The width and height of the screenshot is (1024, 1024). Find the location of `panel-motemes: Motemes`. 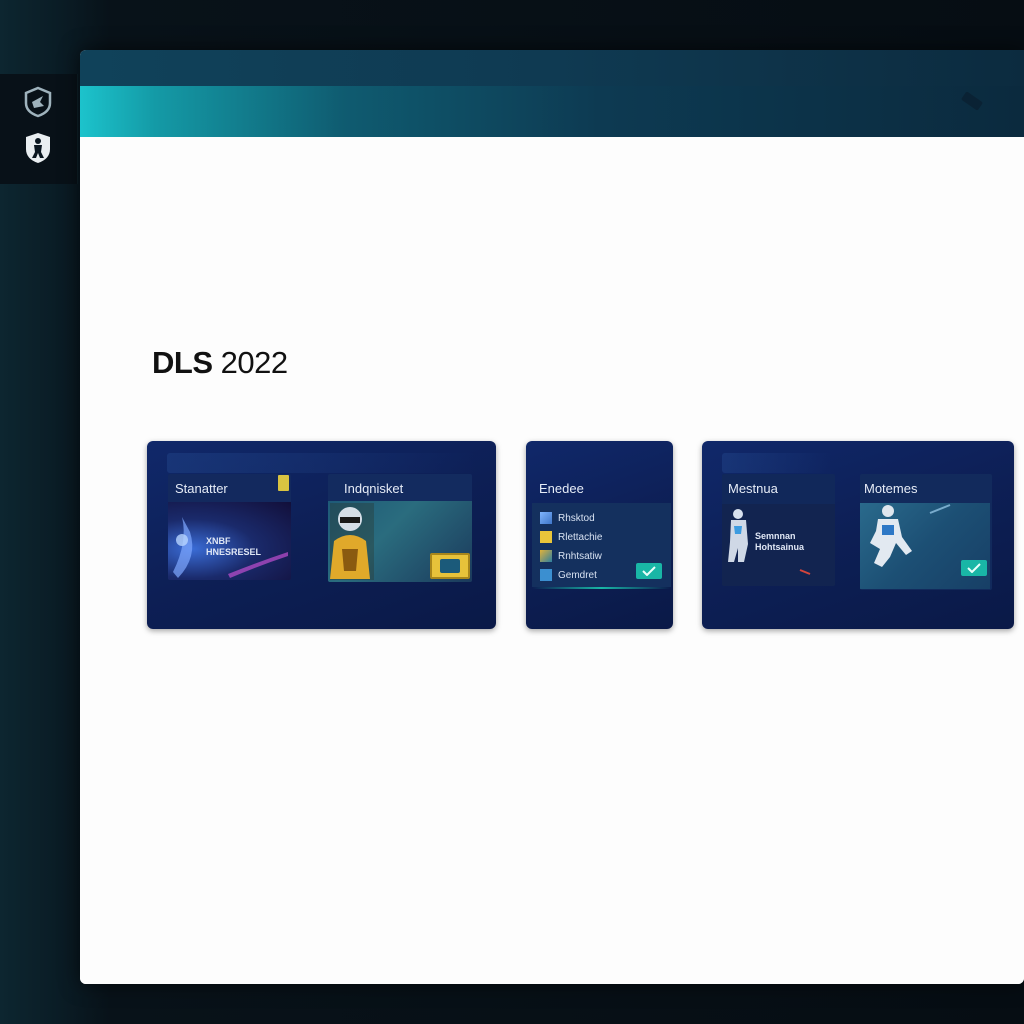

panel-motemes: Motemes is located at coordinates (926, 532).